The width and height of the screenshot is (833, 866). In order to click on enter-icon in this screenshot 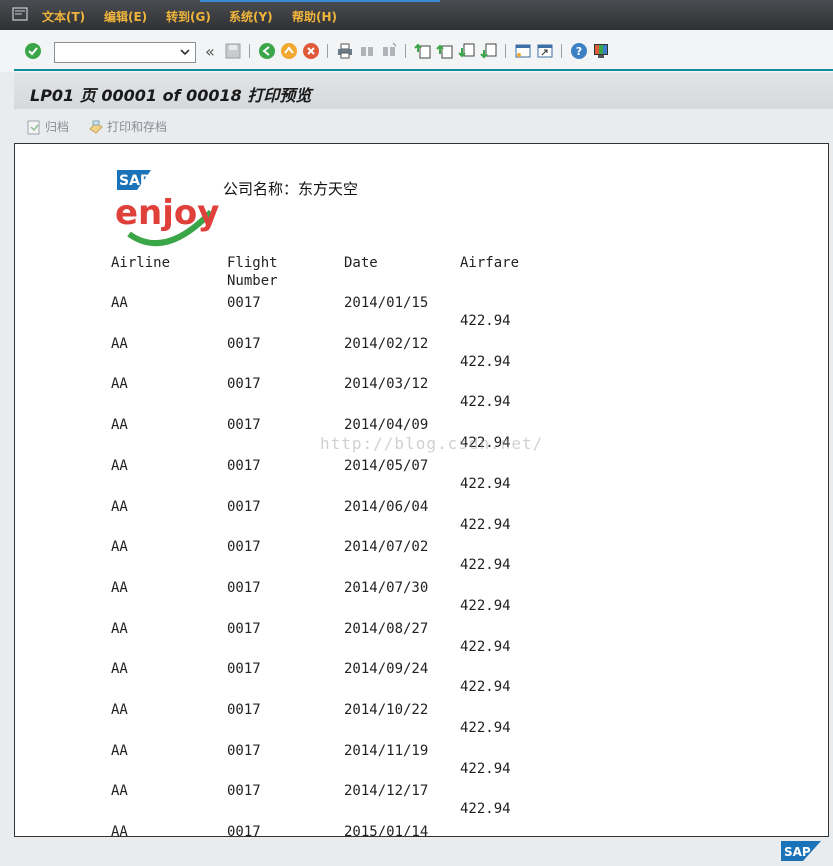, I will do `click(33, 51)`.